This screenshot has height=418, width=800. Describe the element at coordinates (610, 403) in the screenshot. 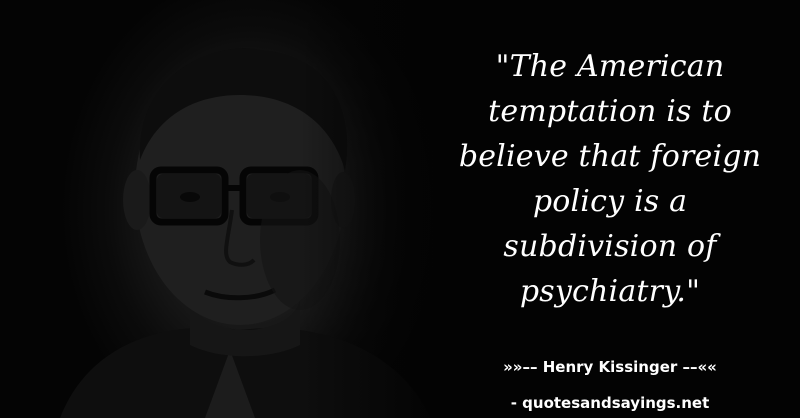

I see `source-watermark: - quotesandsayings.net` at that location.